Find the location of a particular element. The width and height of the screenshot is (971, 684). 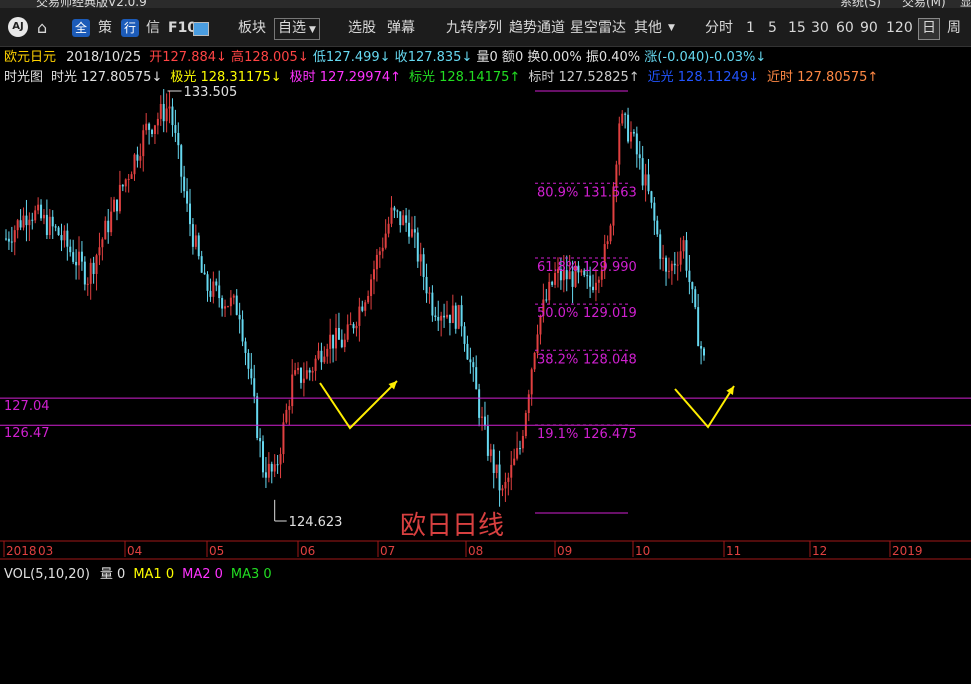

home-icon: ⌂ is located at coordinates (42, 28).